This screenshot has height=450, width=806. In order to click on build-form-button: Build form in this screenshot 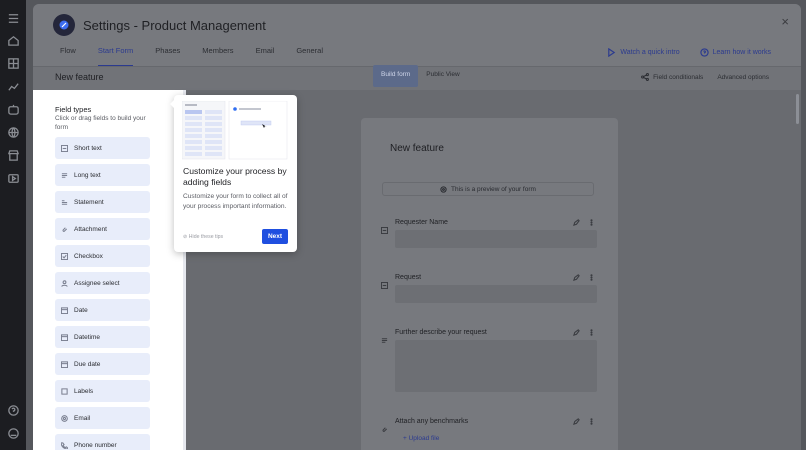, I will do `click(396, 76)`.